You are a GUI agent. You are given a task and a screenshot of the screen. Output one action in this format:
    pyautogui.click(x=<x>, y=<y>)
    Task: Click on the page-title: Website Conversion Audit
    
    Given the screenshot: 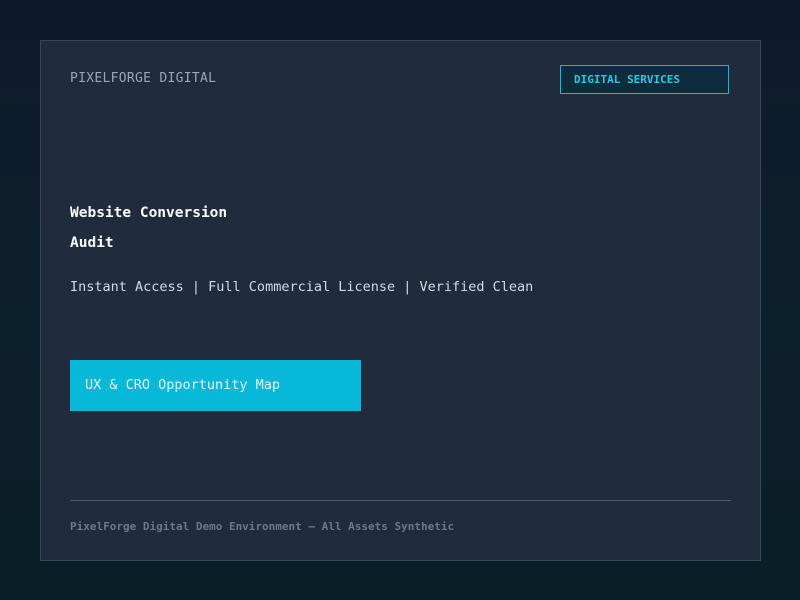 What is the action you would take?
    pyautogui.click(x=200, y=228)
    